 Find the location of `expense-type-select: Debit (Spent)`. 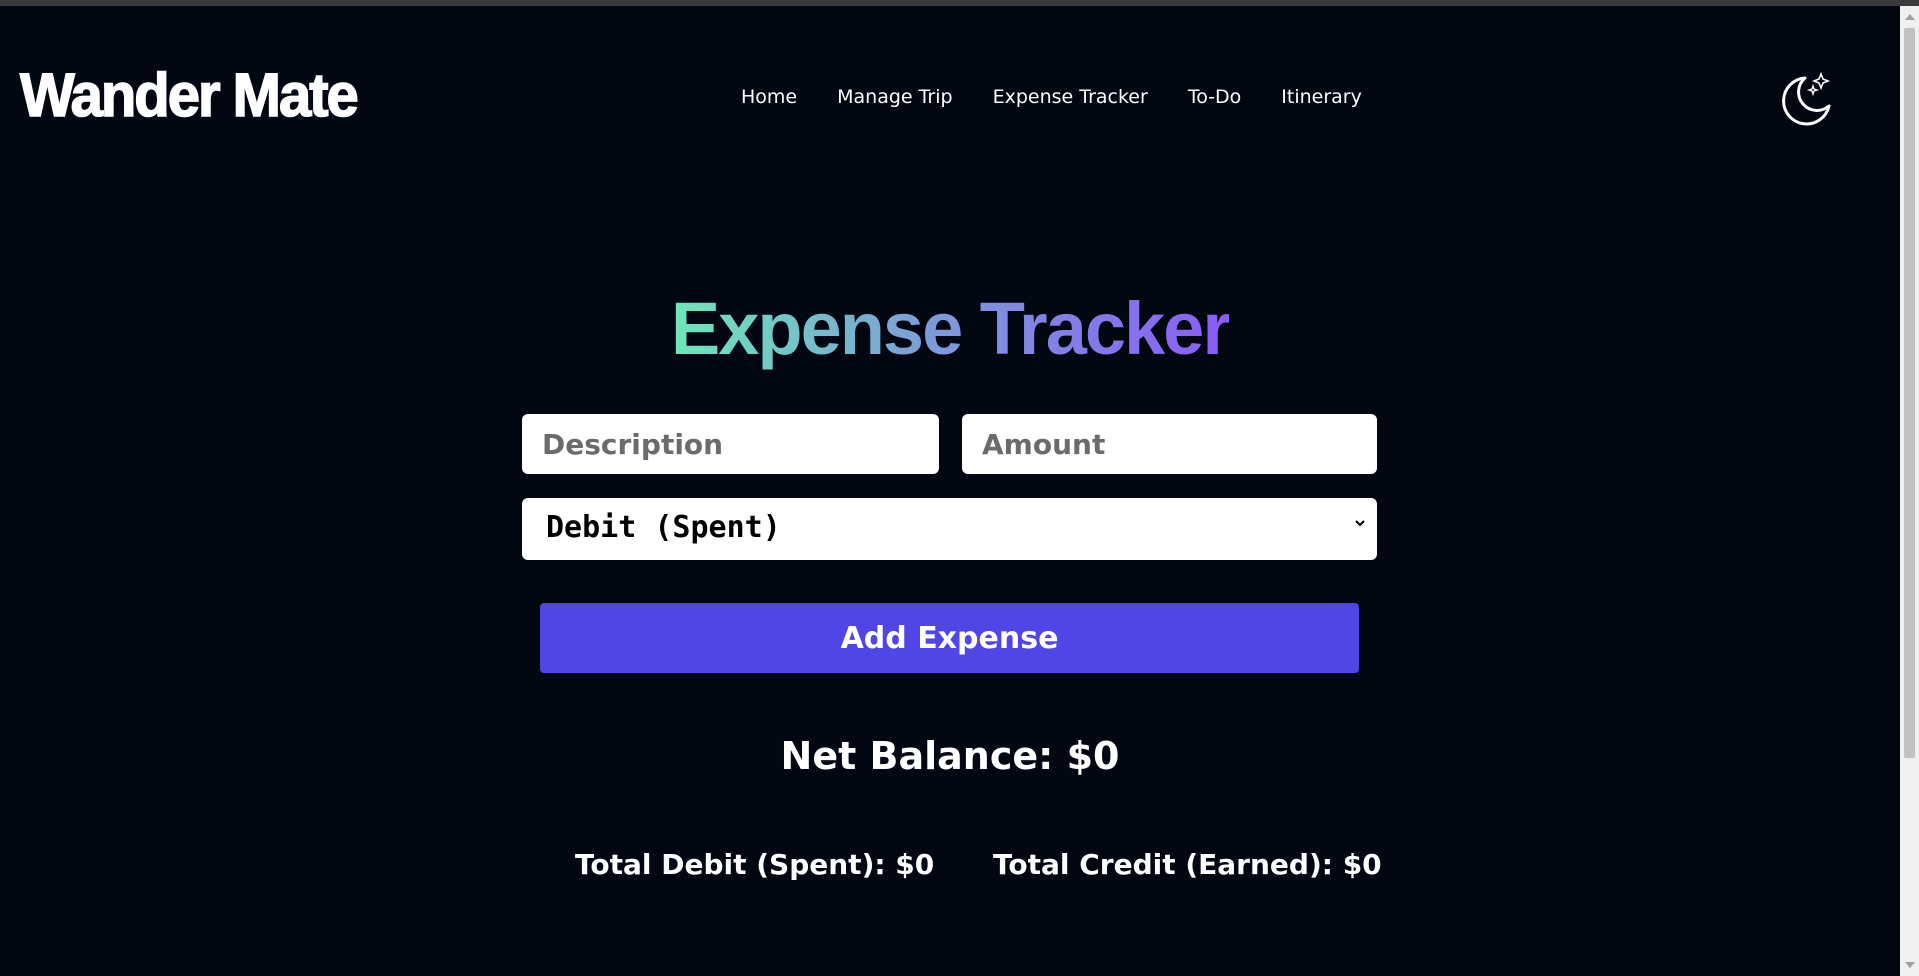

expense-type-select: Debit (Spent) is located at coordinates (949, 529).